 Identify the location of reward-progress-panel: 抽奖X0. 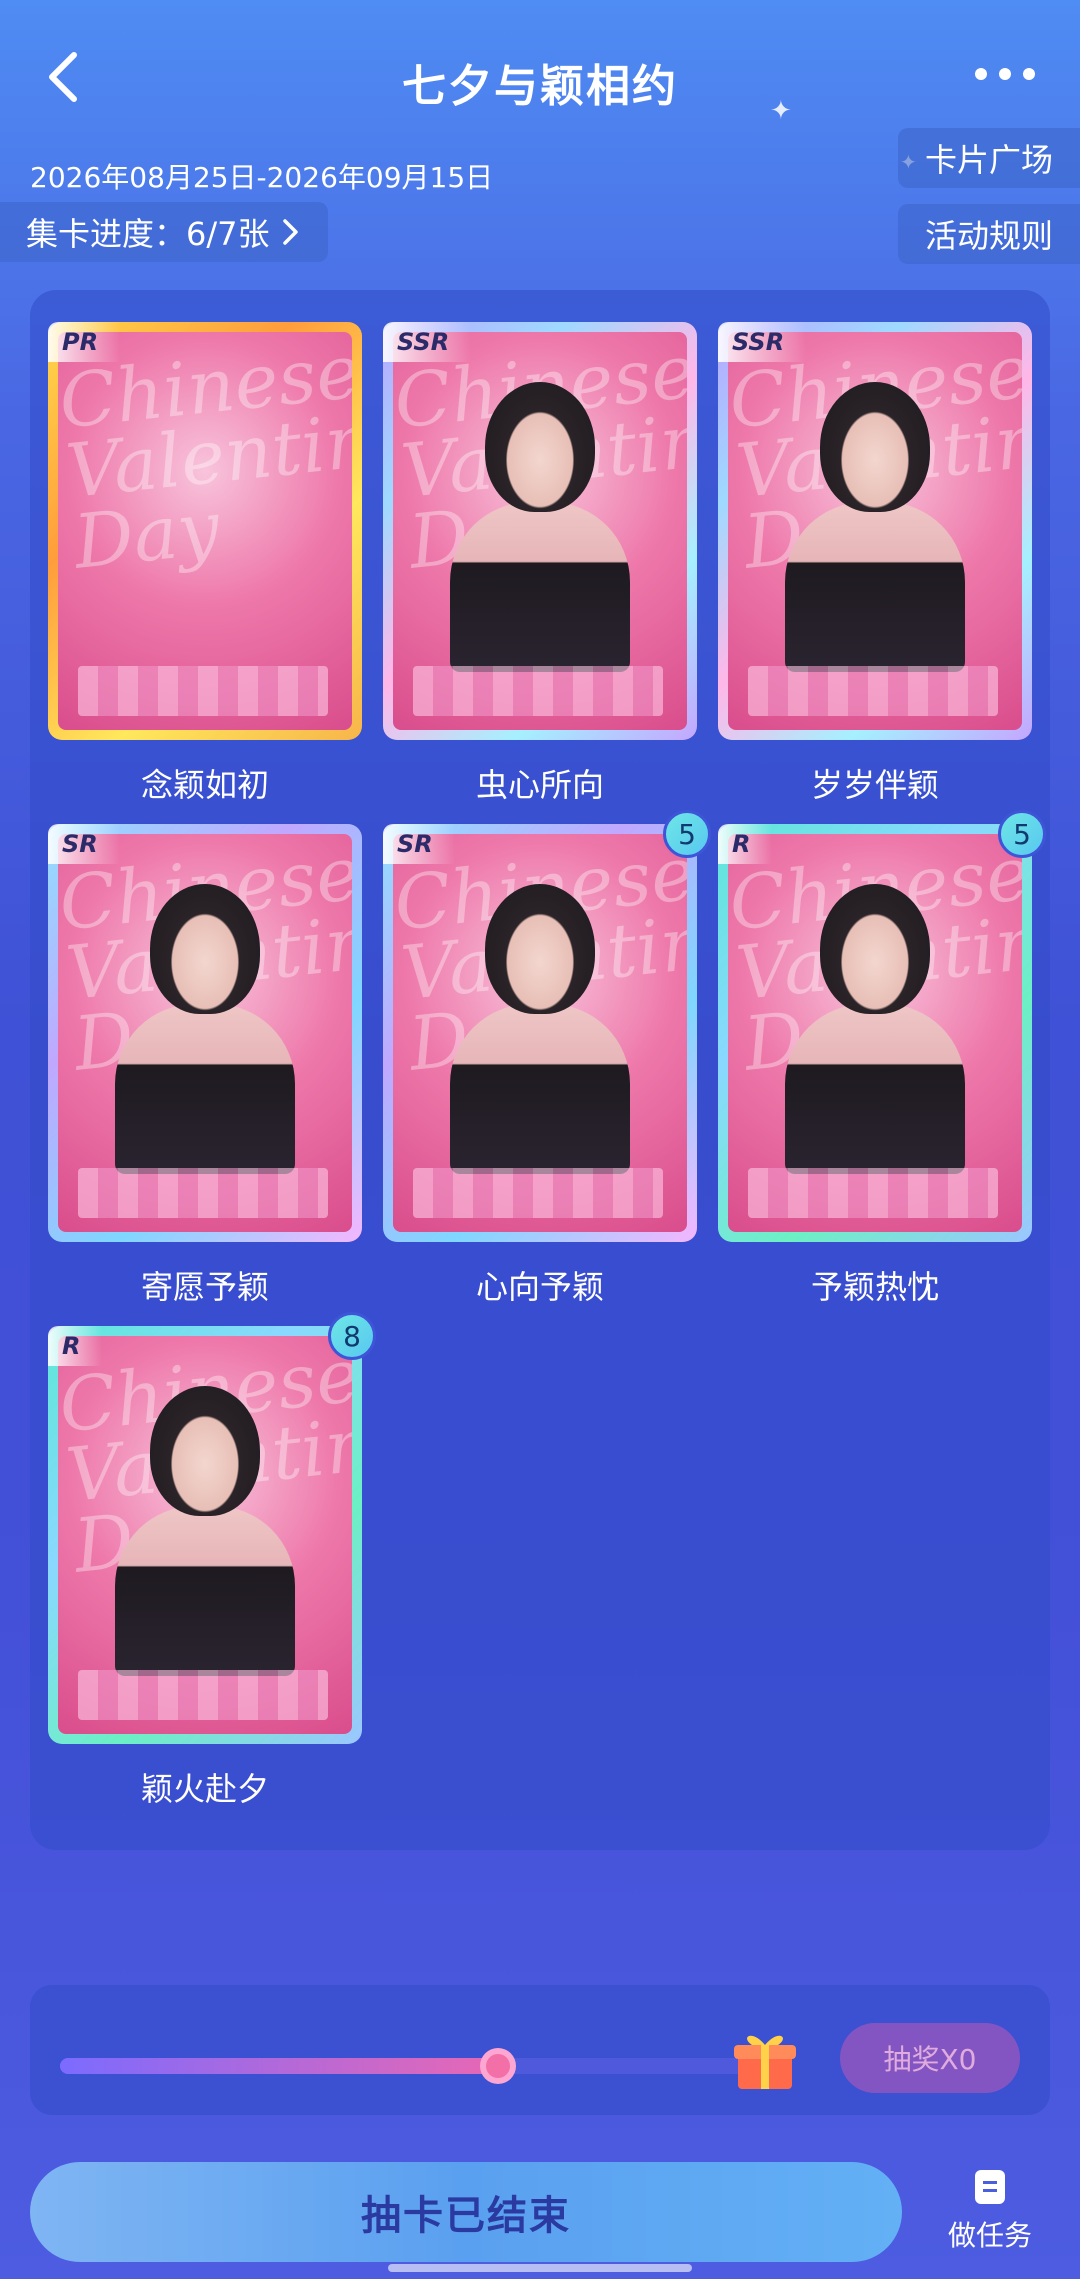
(540, 2050).